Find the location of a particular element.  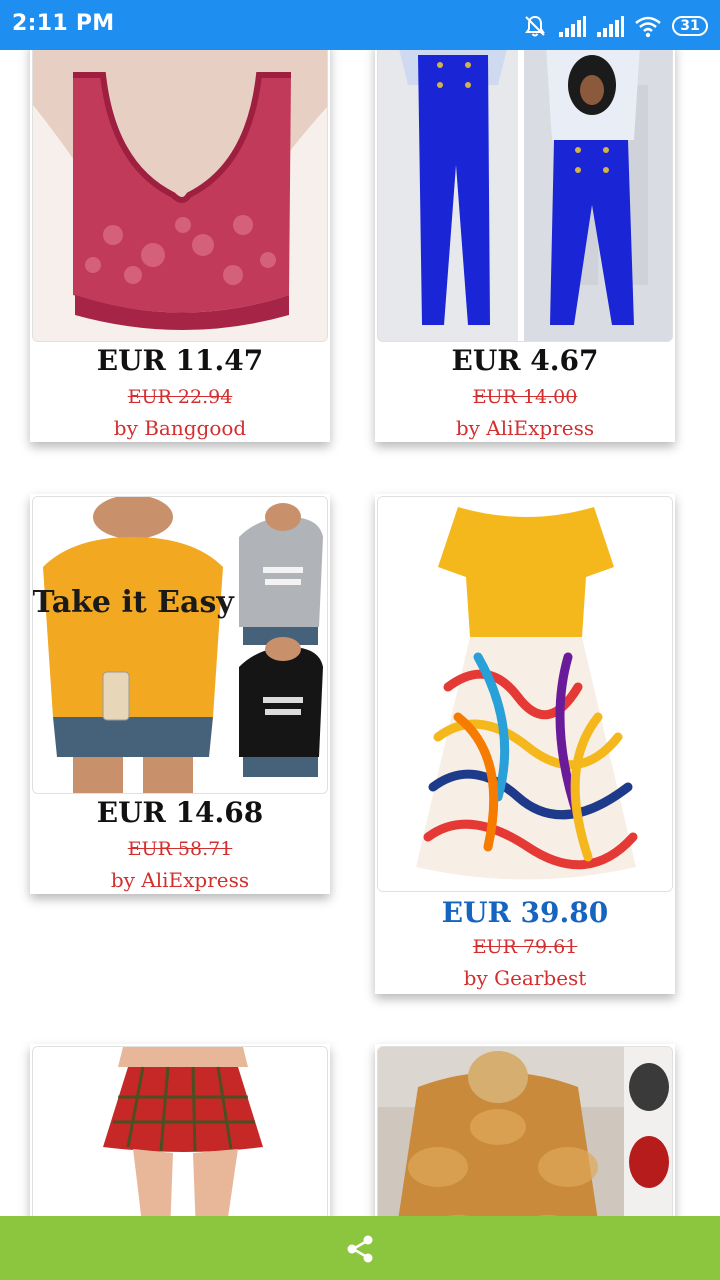

product-image-red-lace-bra is located at coordinates (180, 193).